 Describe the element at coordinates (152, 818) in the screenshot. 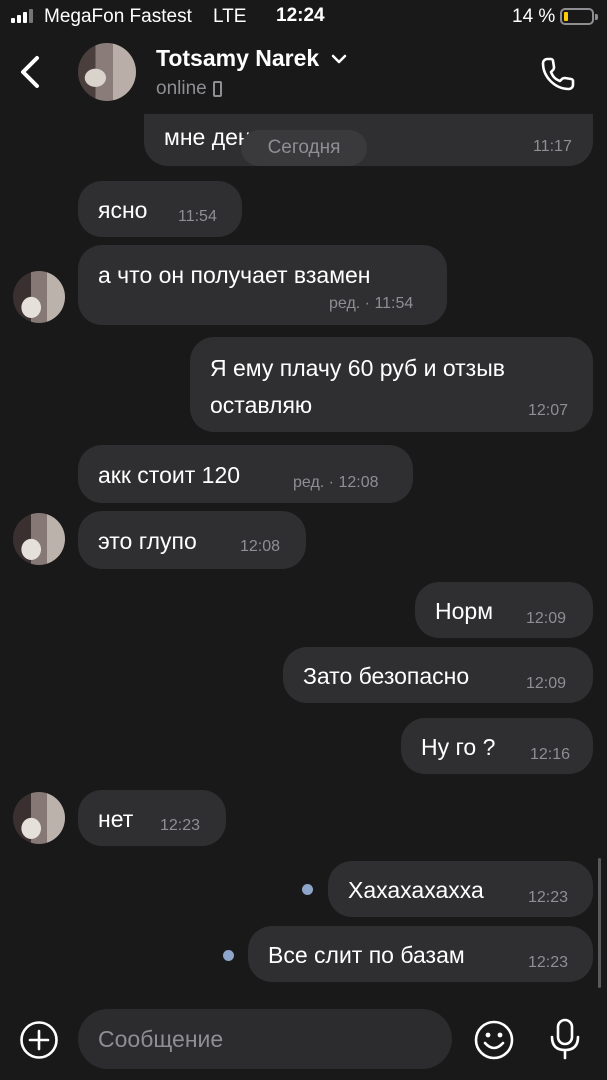

I see `message-bubble-incoming: нет 12:23` at that location.